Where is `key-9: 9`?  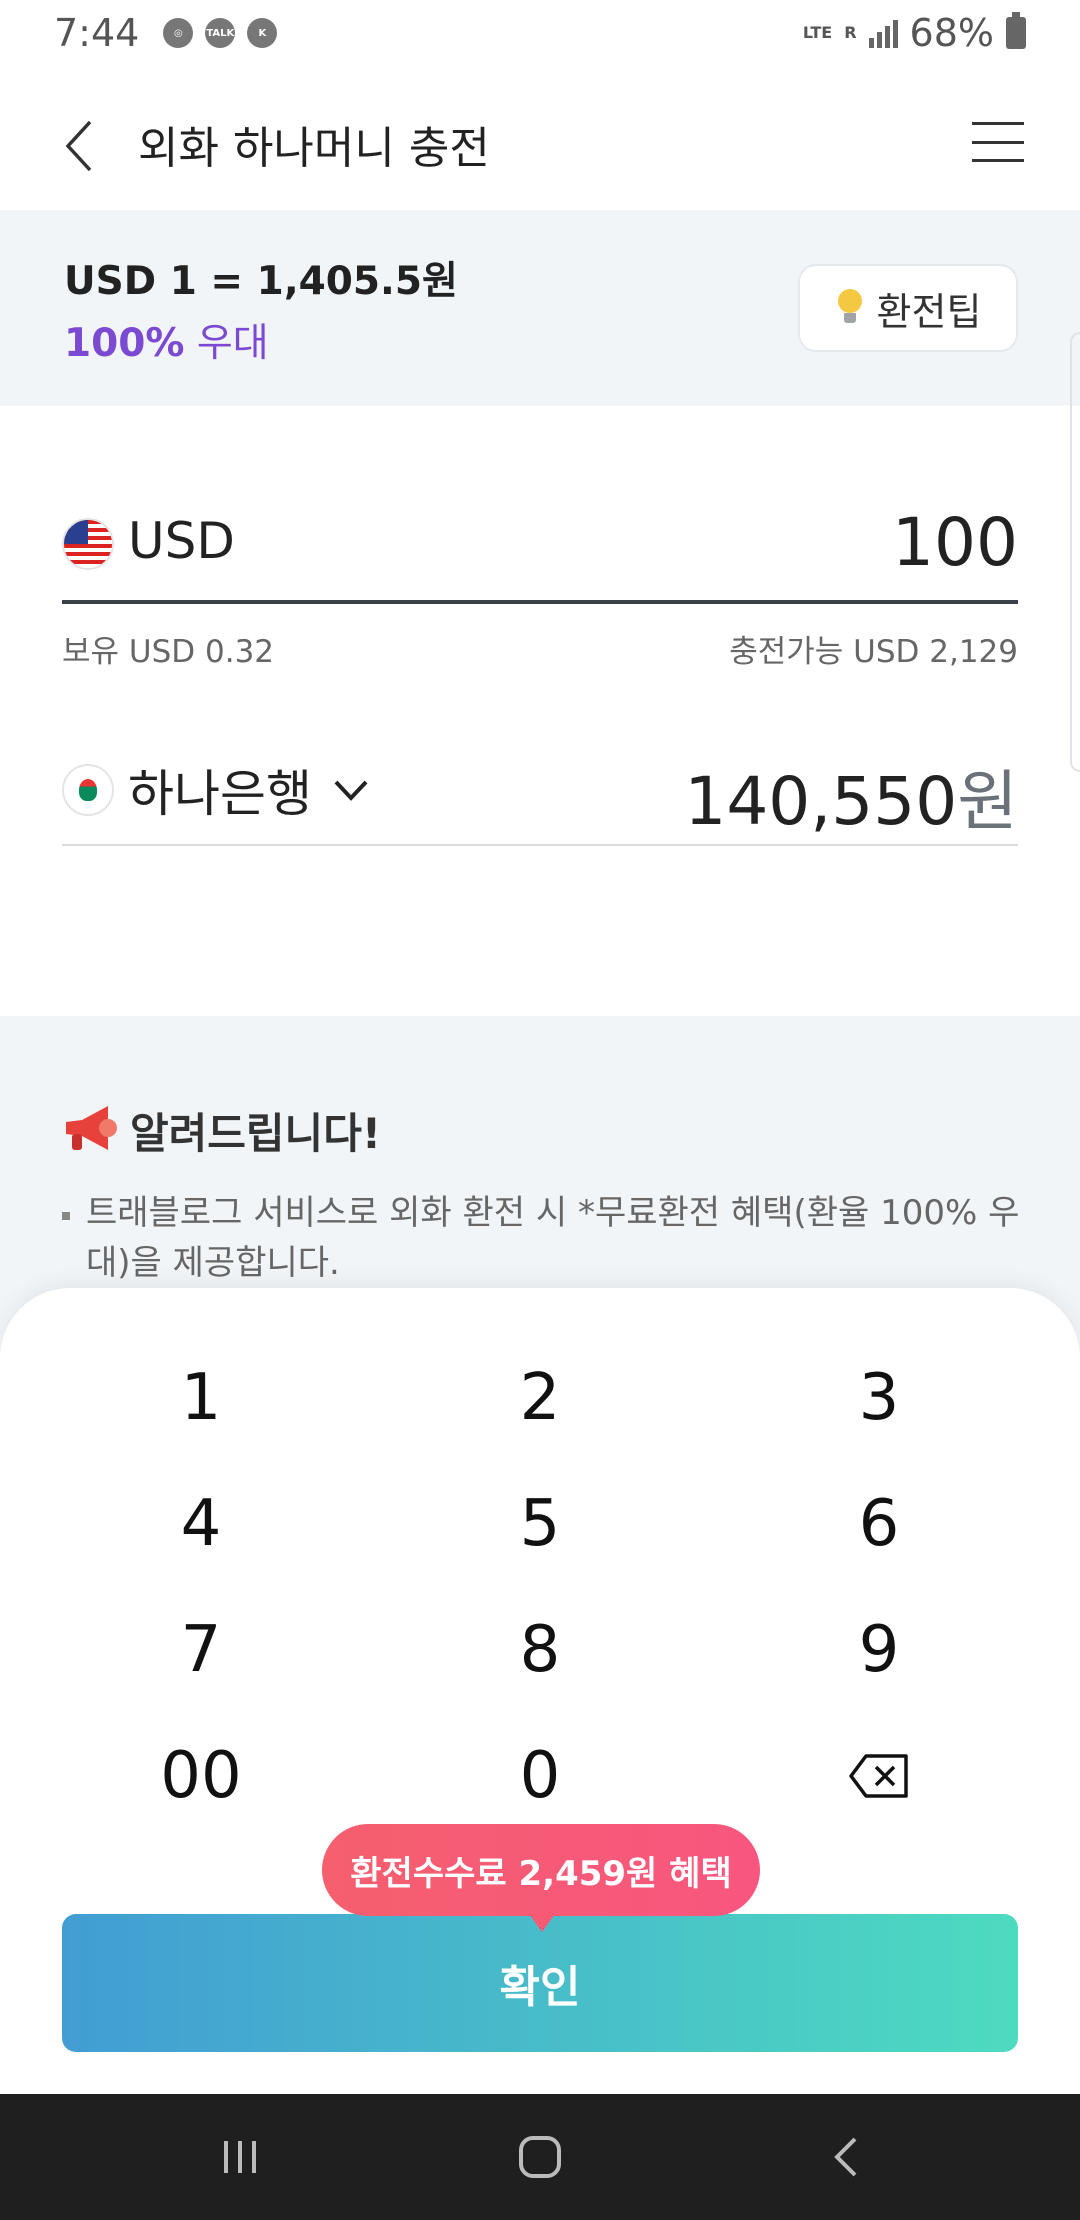
key-9: 9 is located at coordinates (879, 1650).